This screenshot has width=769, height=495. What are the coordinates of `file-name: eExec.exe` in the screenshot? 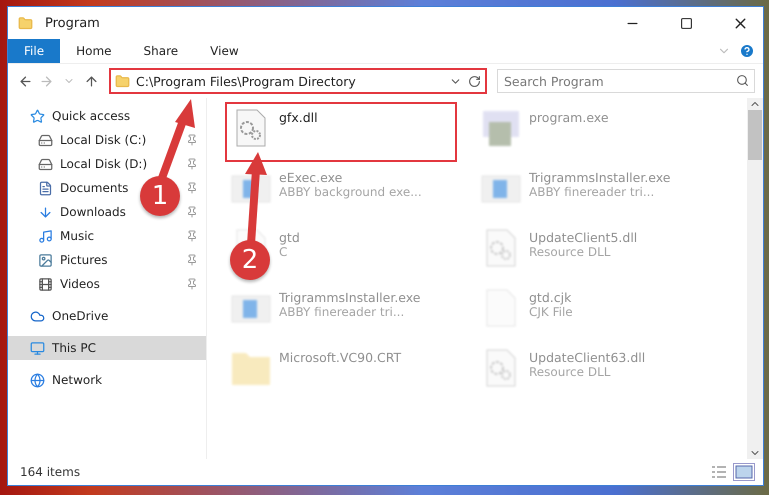 It's located at (311, 177).